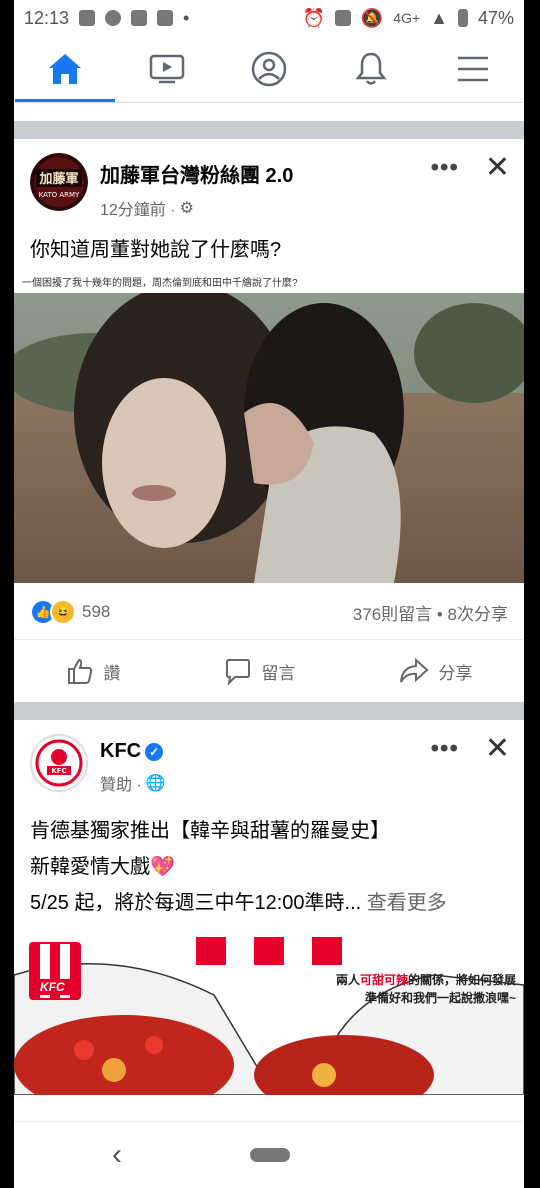 The height and width of the screenshot is (1188, 540). Describe the element at coordinates (93, 671) in the screenshot. I see `like-button: 讚` at that location.